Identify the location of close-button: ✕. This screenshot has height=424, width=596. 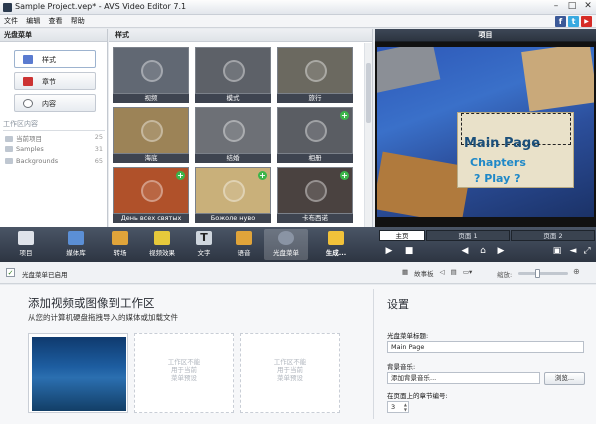
(588, 7).